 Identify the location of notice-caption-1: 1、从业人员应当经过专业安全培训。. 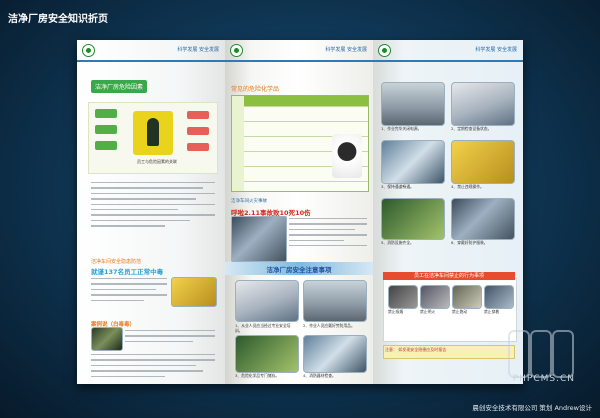
(263, 328).